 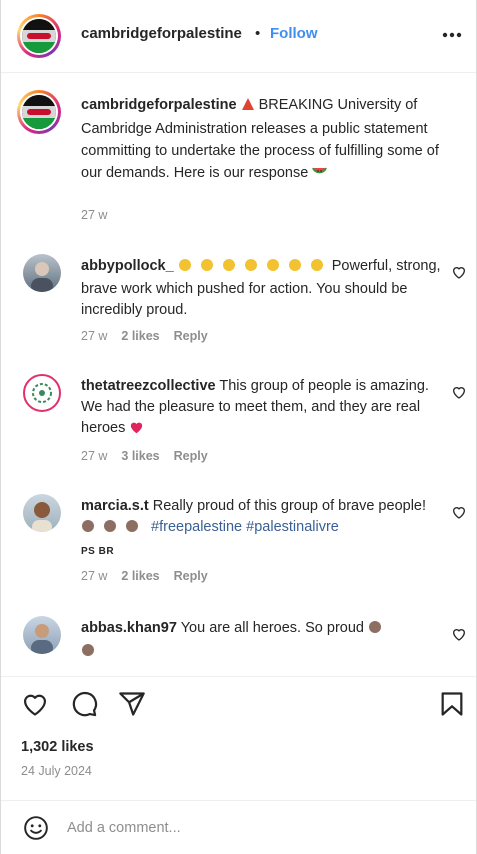 I want to click on smile-icon, so click(x=36, y=828).